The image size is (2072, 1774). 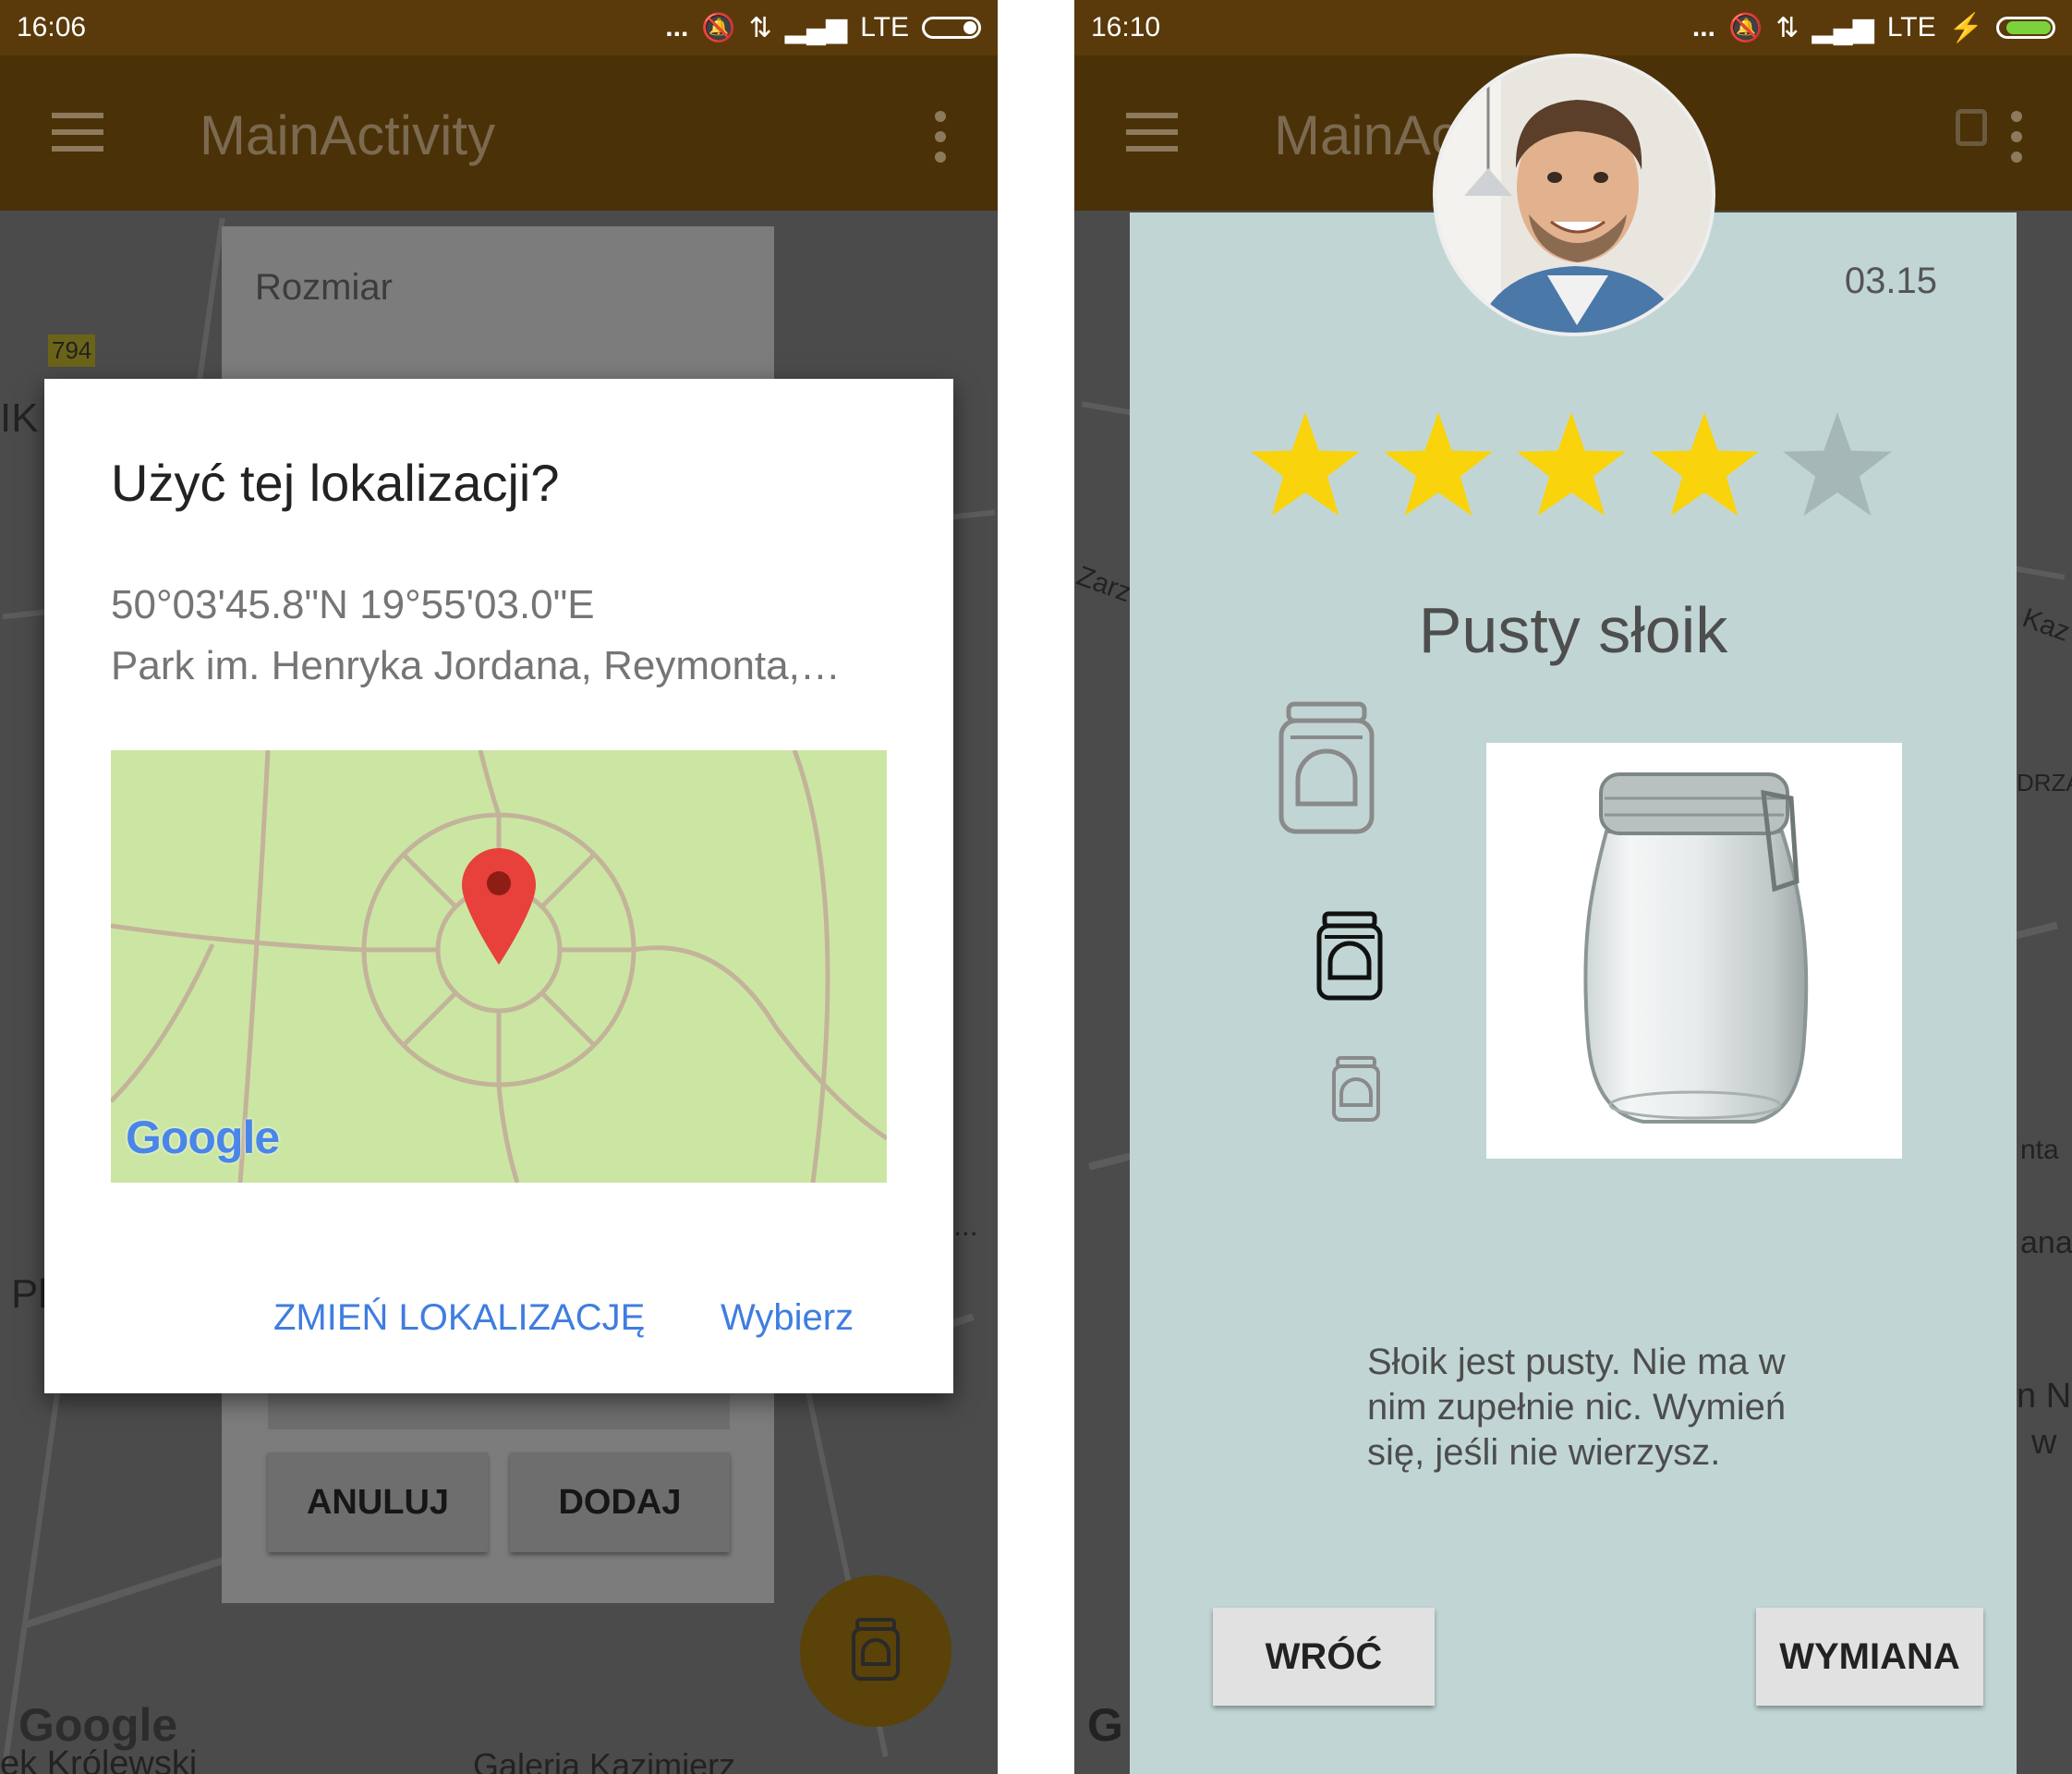 I want to click on dialog-title: Użyć tej lokalizacji?, so click(x=335, y=483).